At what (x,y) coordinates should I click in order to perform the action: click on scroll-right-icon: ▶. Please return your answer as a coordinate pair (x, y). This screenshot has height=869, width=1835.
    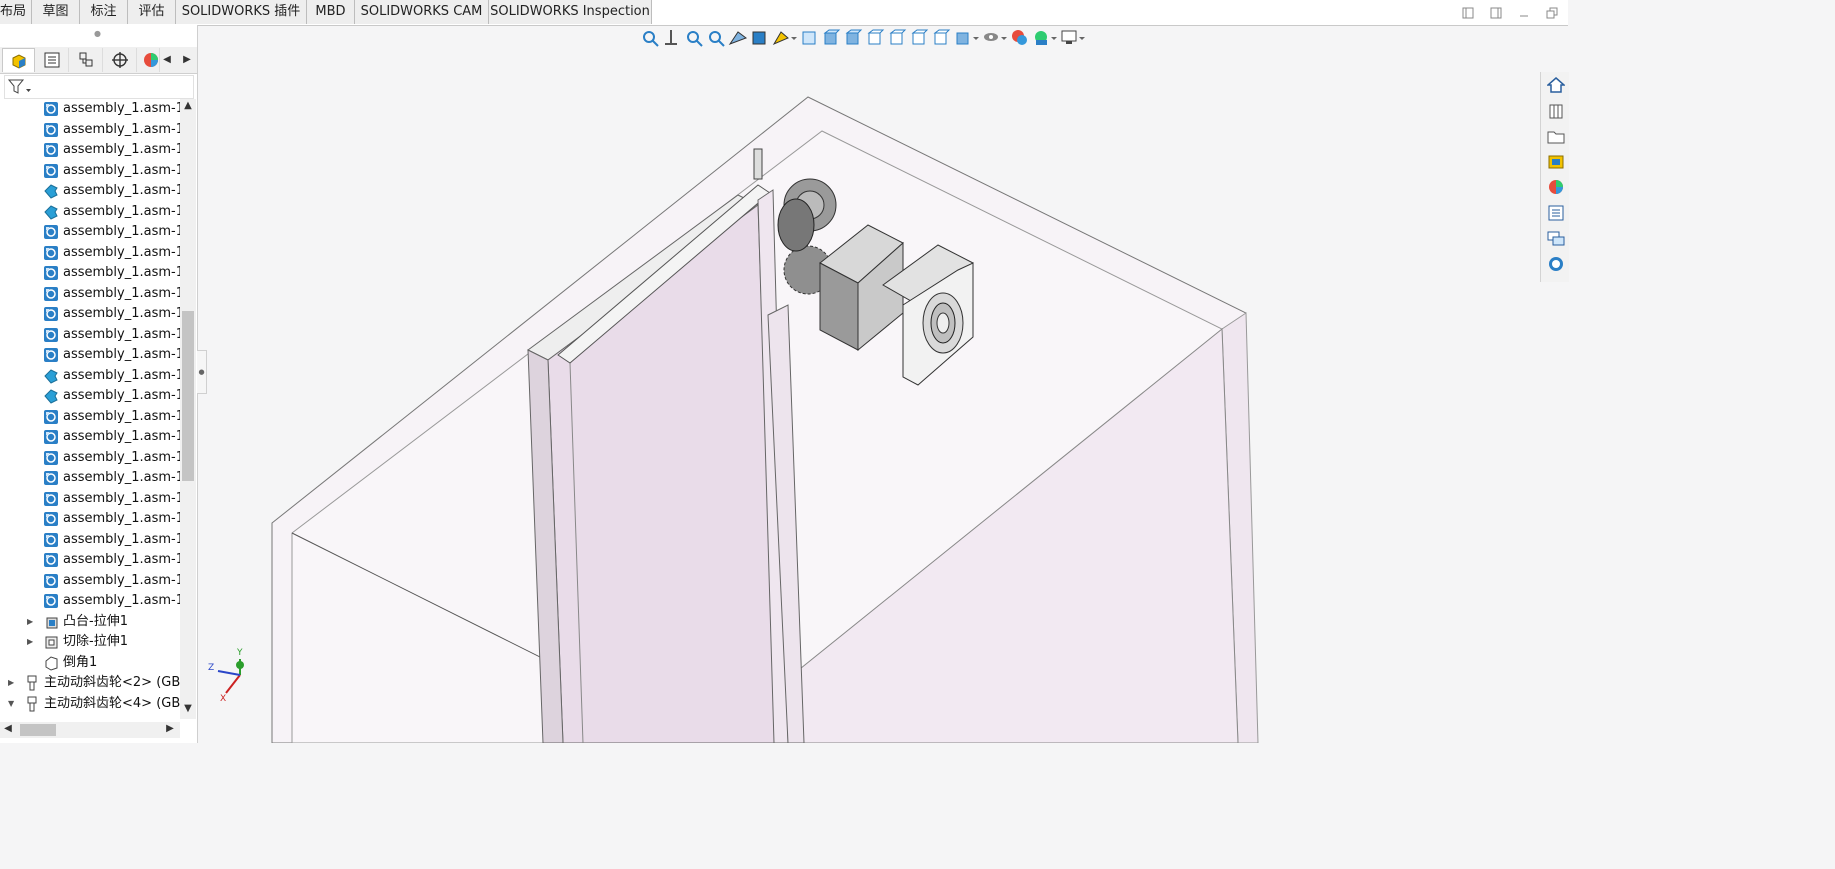
    Looking at the image, I should click on (170, 728).